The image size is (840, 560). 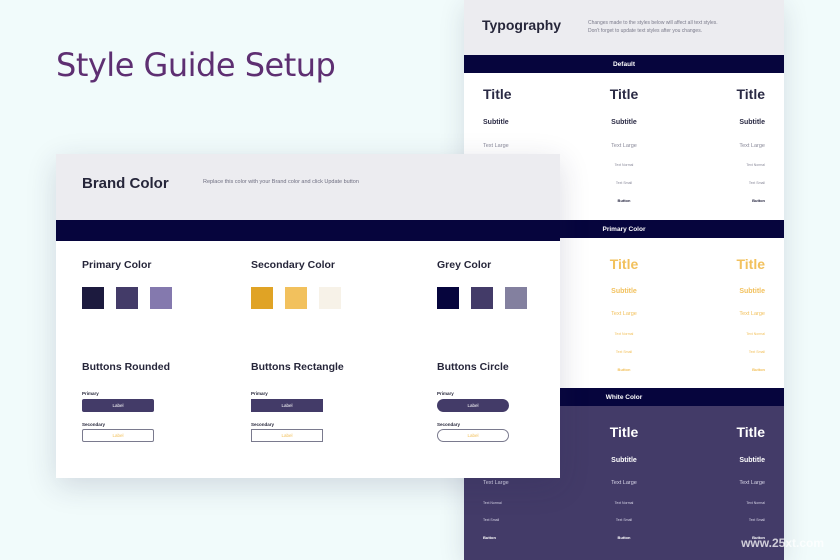 I want to click on secondary-swatch-dark, so click(x=262, y=298).